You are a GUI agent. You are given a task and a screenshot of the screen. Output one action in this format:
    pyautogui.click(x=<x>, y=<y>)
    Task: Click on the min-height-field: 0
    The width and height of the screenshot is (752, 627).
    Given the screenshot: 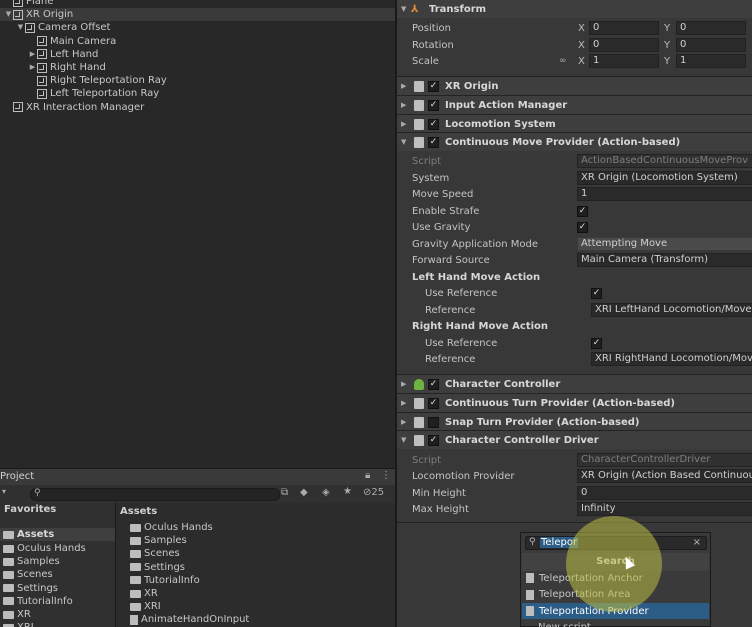 What is the action you would take?
    pyautogui.click(x=664, y=493)
    